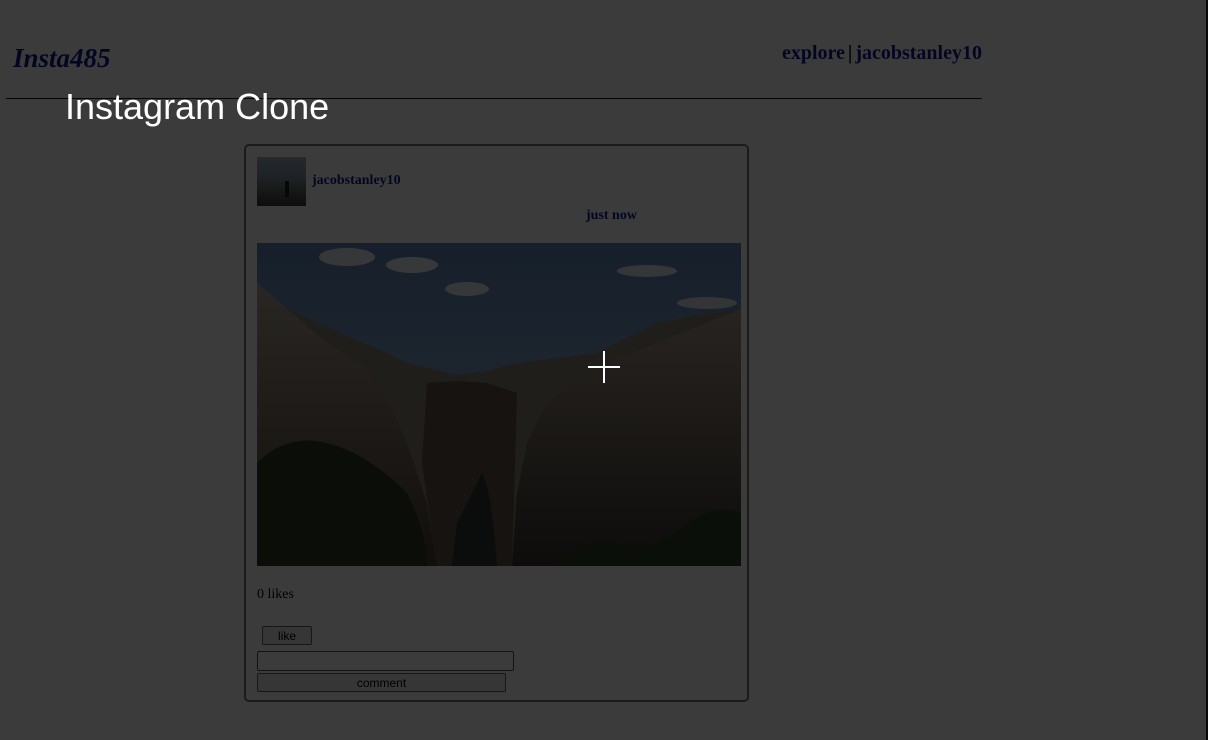 Image resolution: width=1208 pixels, height=740 pixels. I want to click on like-button: like, so click(287, 635).